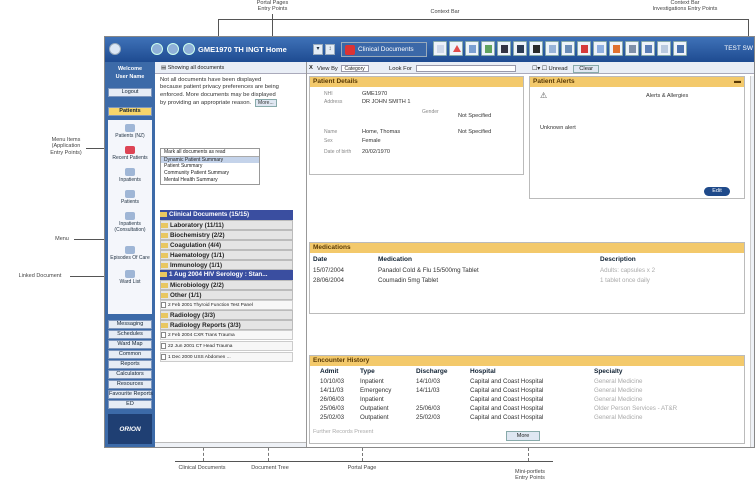 The image size is (755, 489). Describe the element at coordinates (242, 49) in the screenshot. I see `patient-banner: GME1970 TH INGT Home` at that location.